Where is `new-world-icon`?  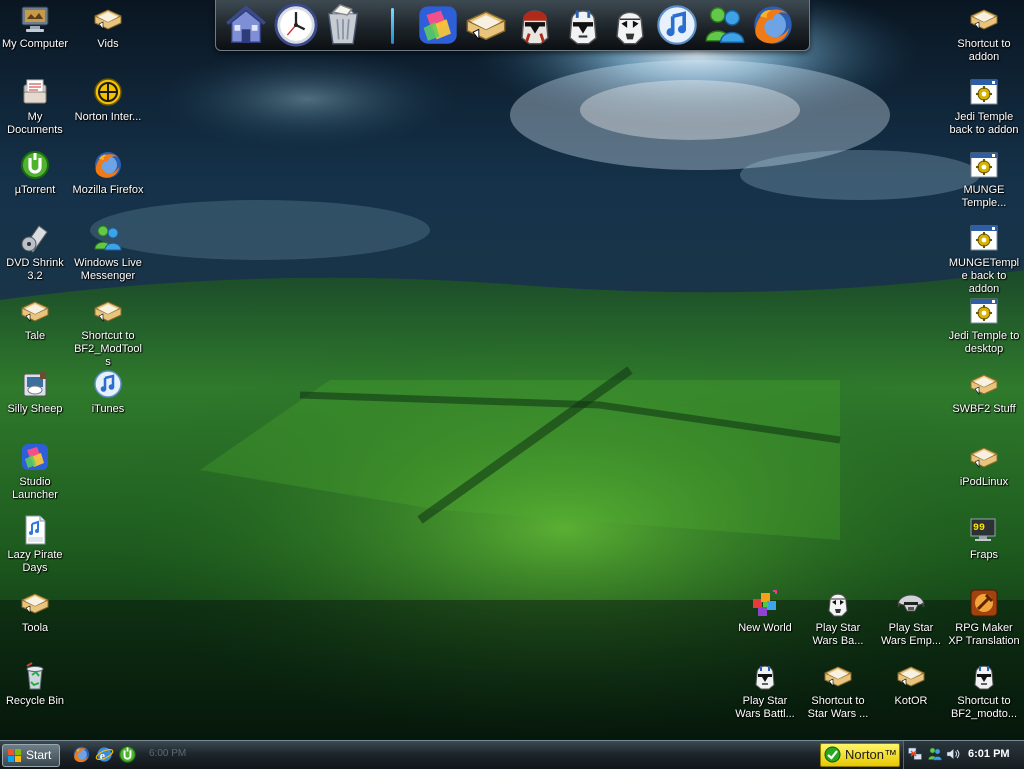 new-world-icon is located at coordinates (765, 603).